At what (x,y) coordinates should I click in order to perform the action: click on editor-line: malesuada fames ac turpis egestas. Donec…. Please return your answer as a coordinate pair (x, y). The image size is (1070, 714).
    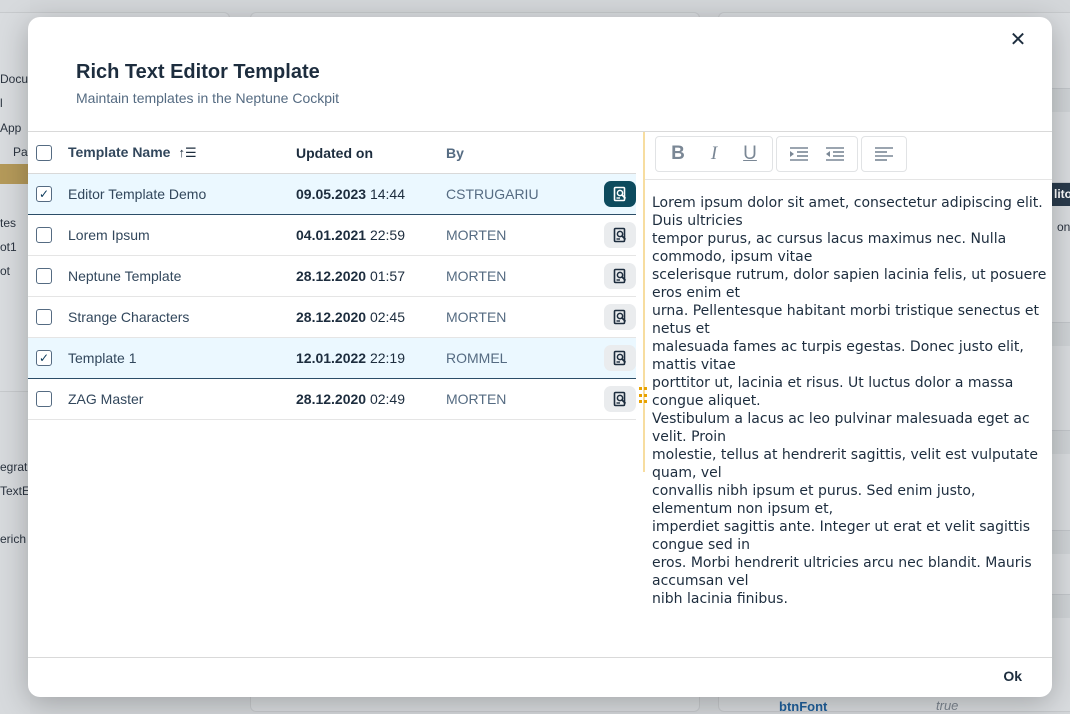
    Looking at the image, I should click on (838, 356).